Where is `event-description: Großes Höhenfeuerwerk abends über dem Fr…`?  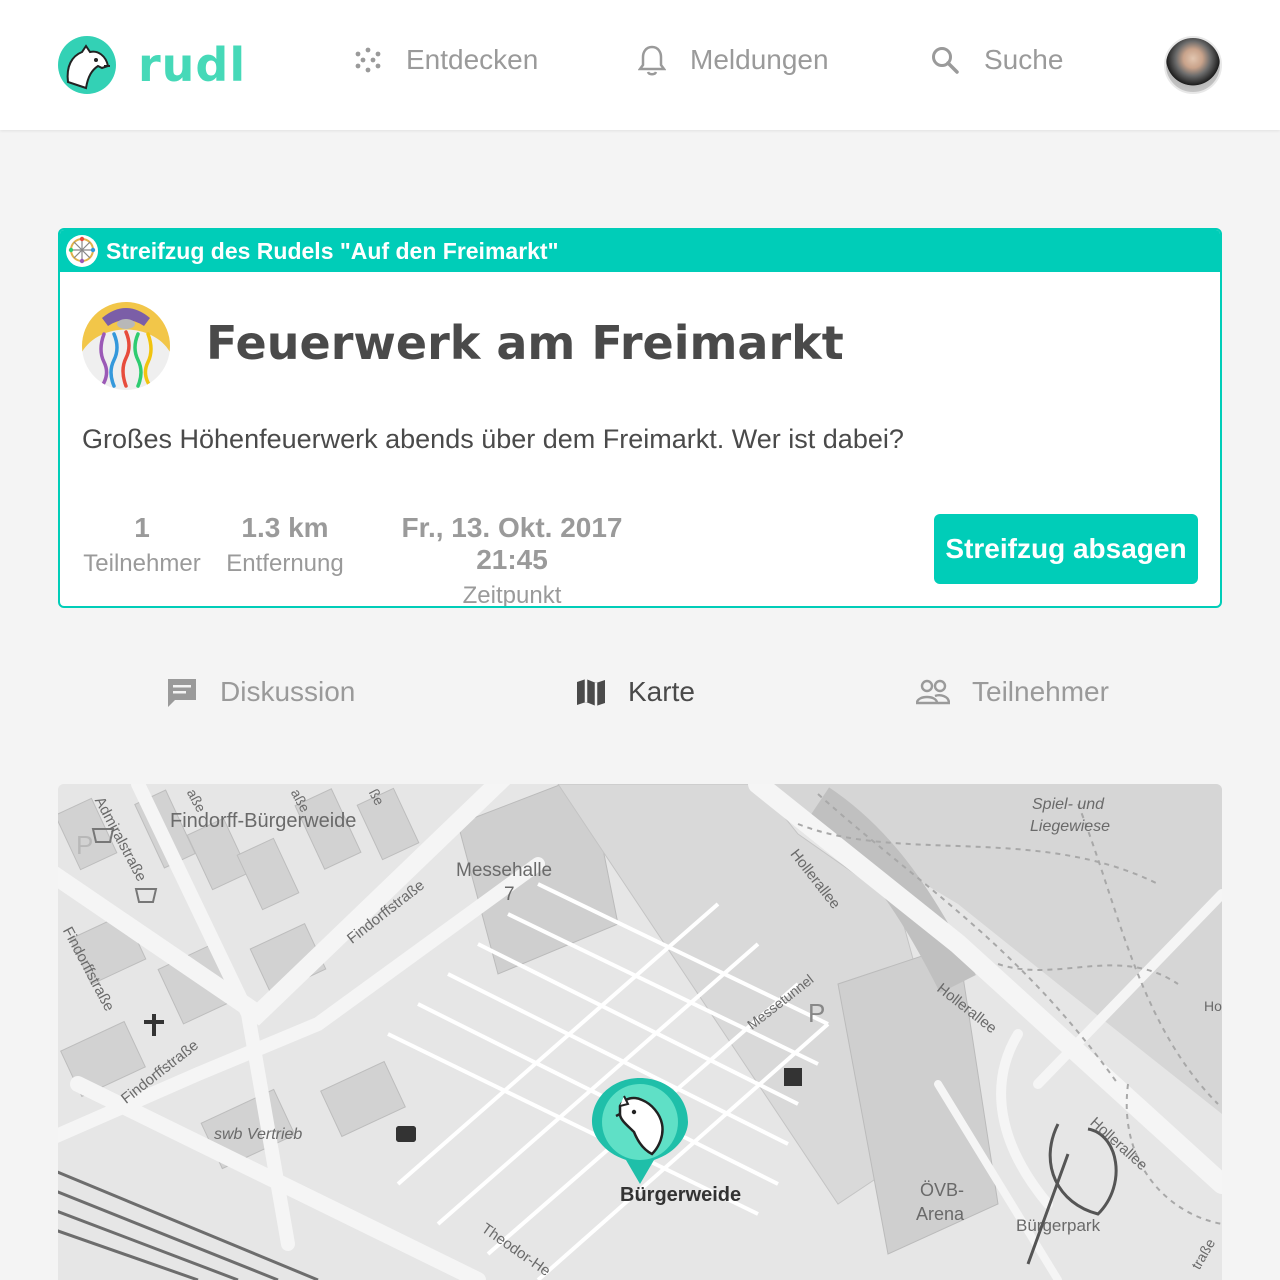
event-description: Großes Höhenfeuerwerk abends über dem Fr… is located at coordinates (493, 439).